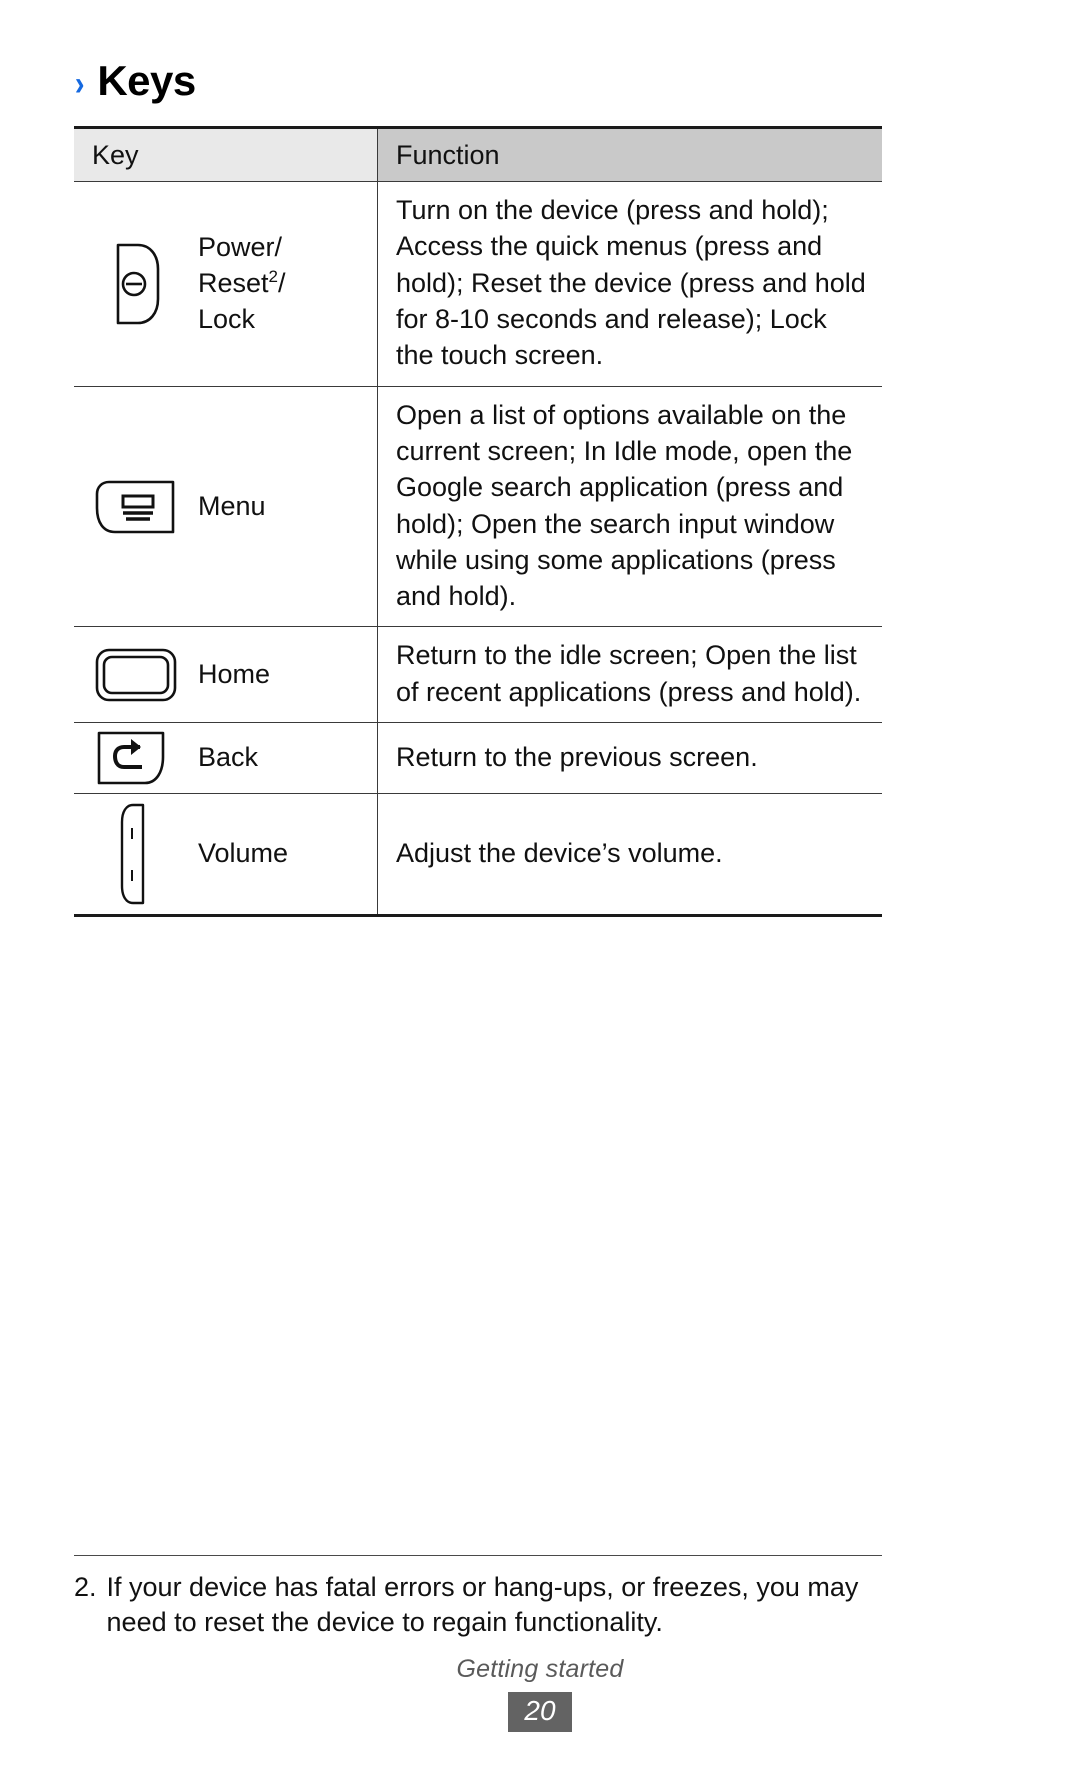 This screenshot has height=1771, width=1080. What do you see at coordinates (232, 505) in the screenshot?
I see `key-label: Menu` at bounding box center [232, 505].